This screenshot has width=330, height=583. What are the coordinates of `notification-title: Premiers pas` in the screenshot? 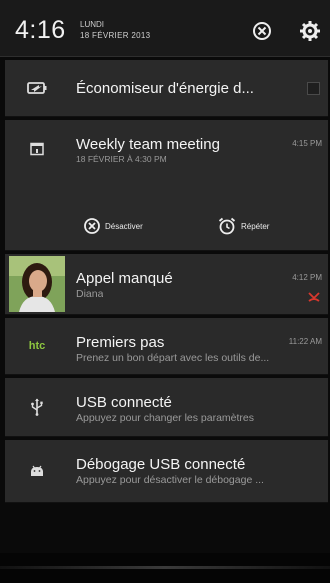 It's located at (120, 342).